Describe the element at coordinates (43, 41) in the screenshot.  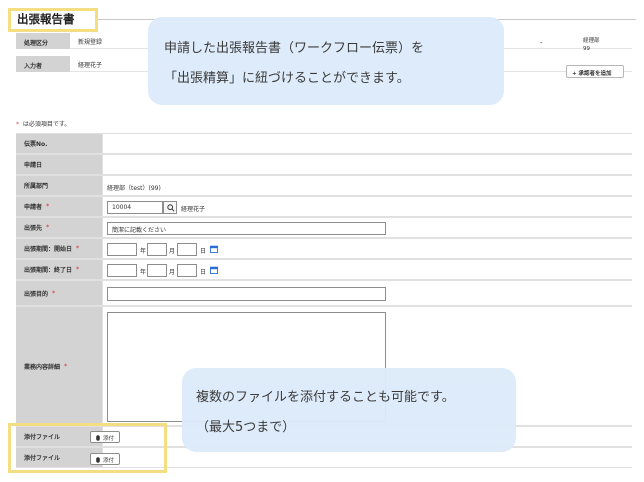
I see `process-type-label: 処理区分` at that location.